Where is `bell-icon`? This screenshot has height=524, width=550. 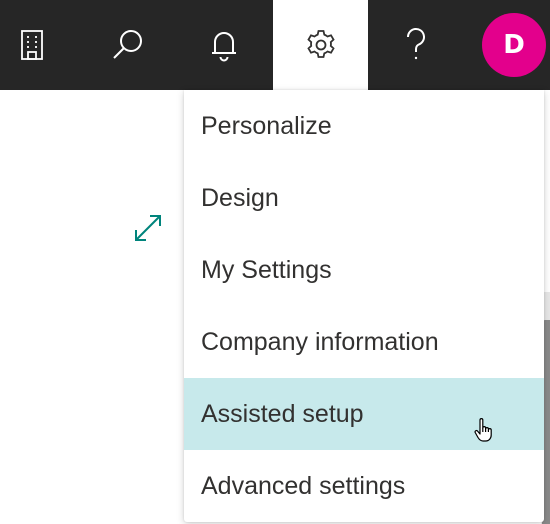
bell-icon is located at coordinates (224, 47).